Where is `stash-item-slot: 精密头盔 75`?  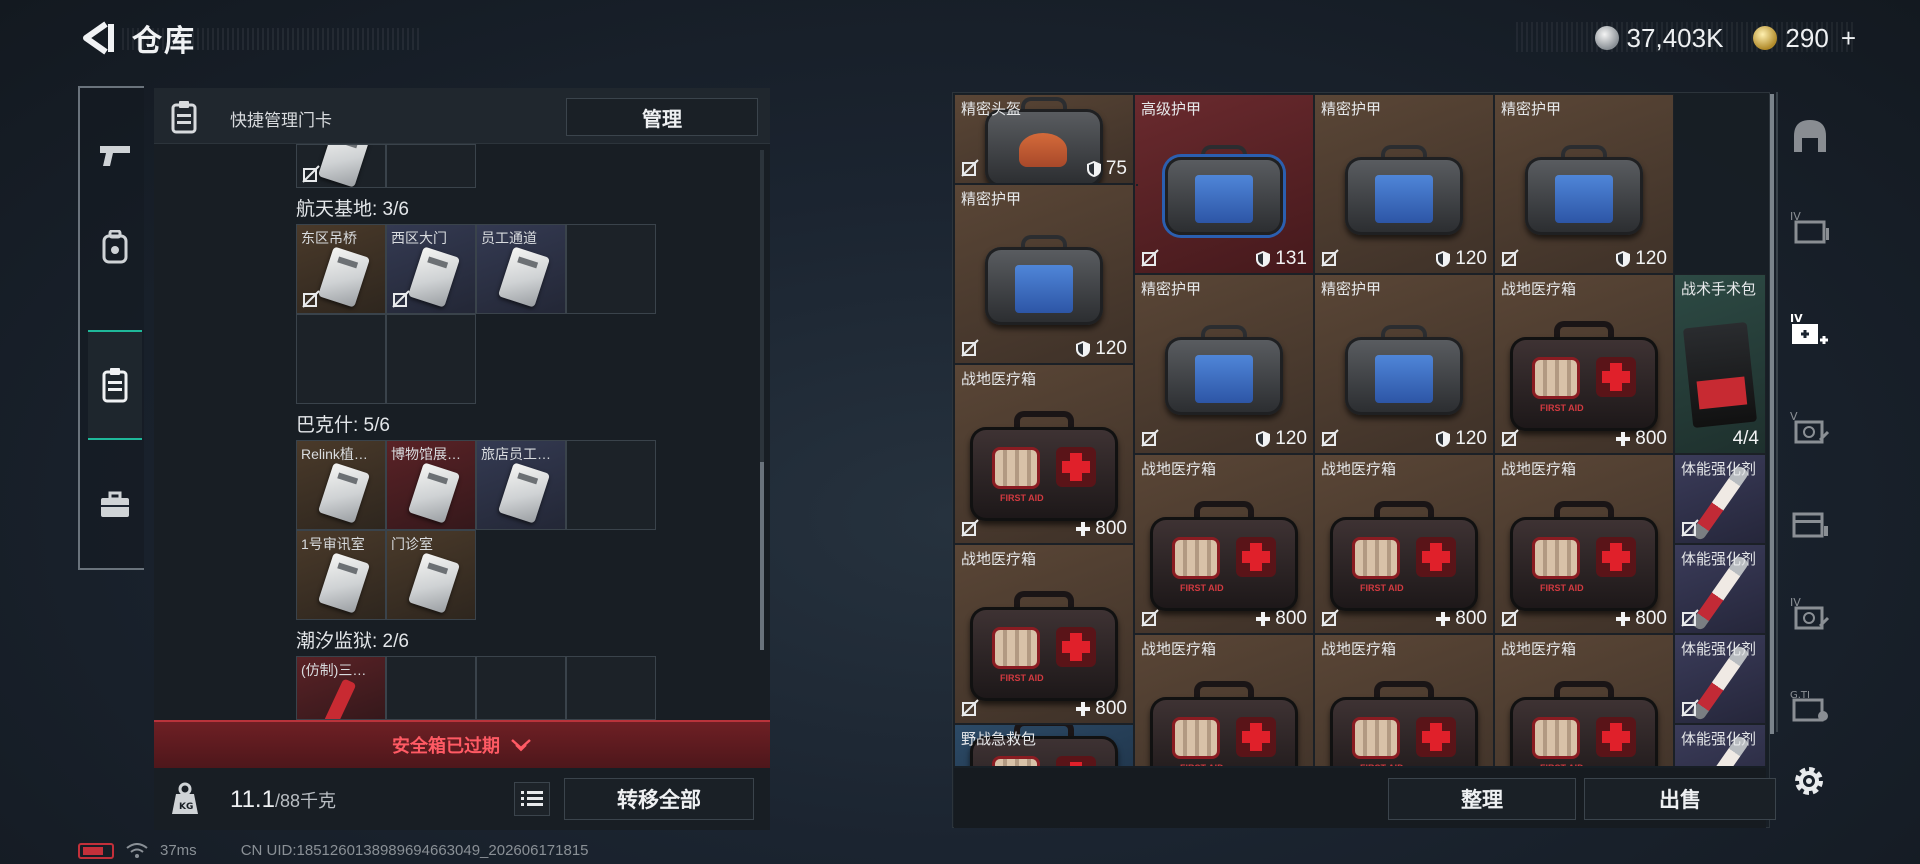 stash-item-slot: 精密头盔 75 is located at coordinates (1044, 139).